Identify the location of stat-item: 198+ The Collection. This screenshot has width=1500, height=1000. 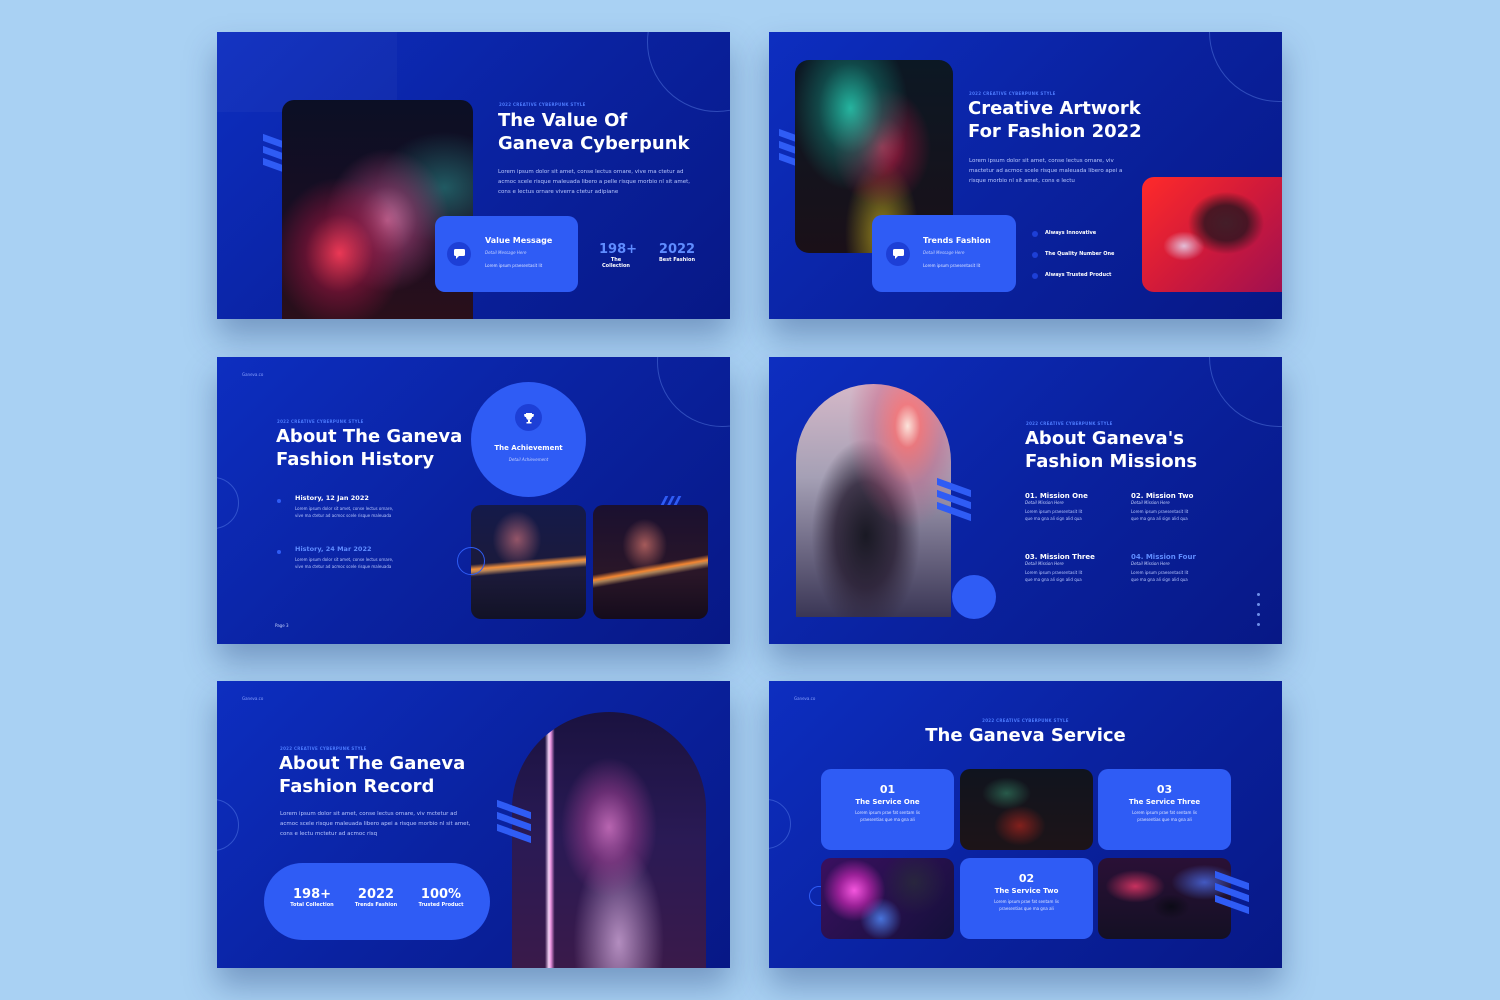
(618, 255).